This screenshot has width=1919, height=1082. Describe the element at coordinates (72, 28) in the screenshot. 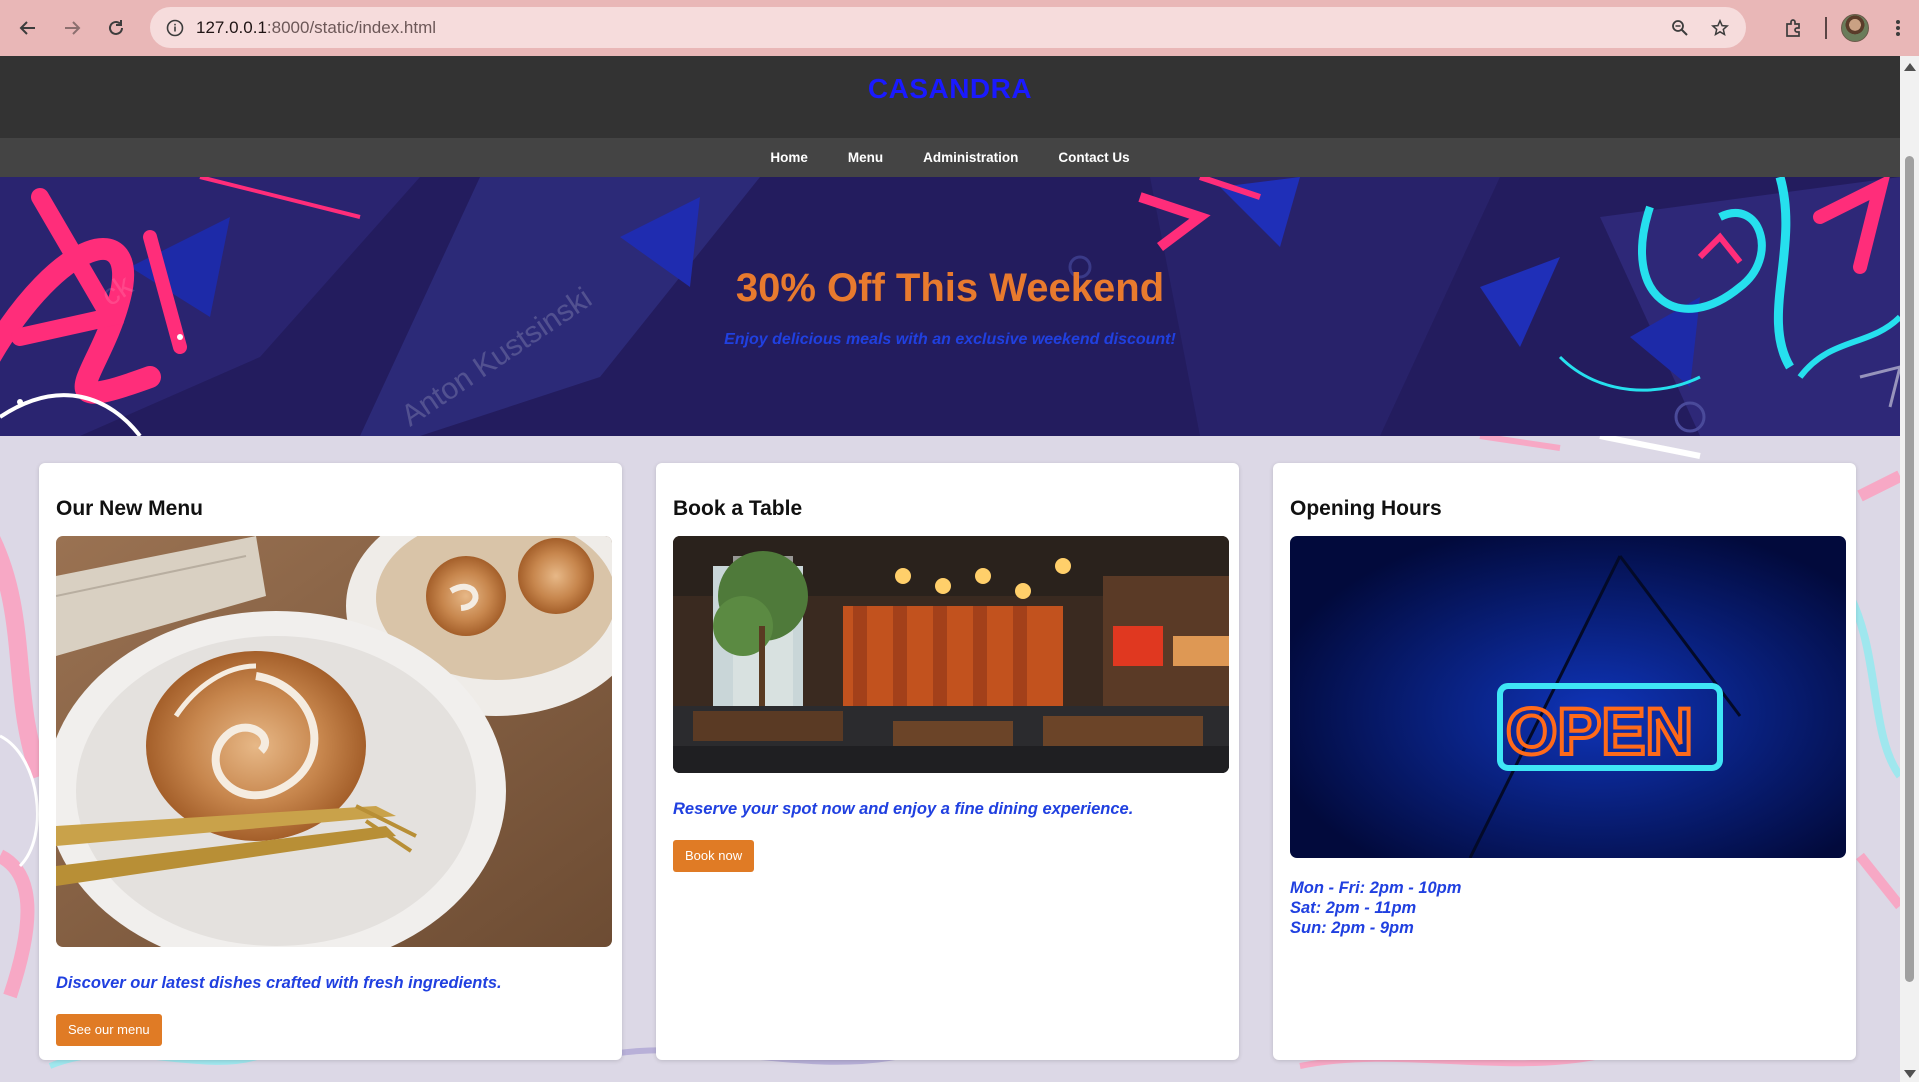

I see `forward-arrow-icon` at that location.